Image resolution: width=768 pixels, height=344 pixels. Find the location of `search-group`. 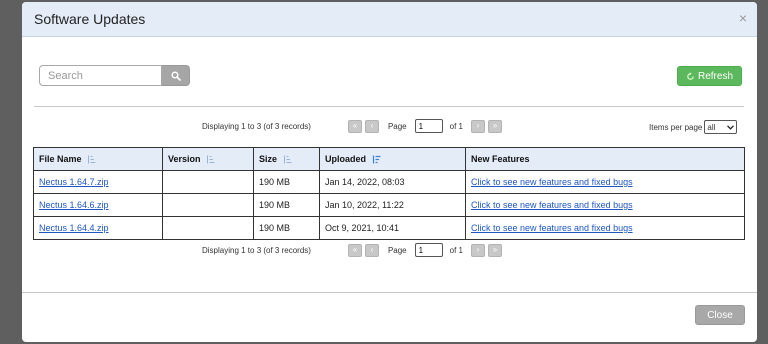

search-group is located at coordinates (114, 75).